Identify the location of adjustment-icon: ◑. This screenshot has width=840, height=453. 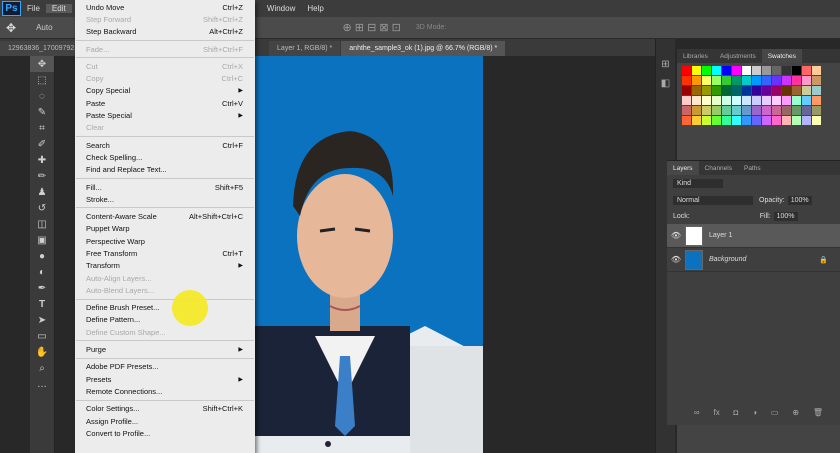
(754, 412).